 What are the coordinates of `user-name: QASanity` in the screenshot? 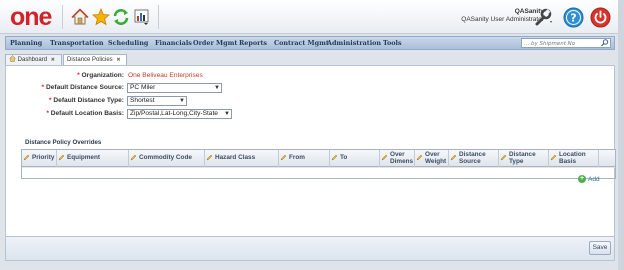 It's located at (529, 11).